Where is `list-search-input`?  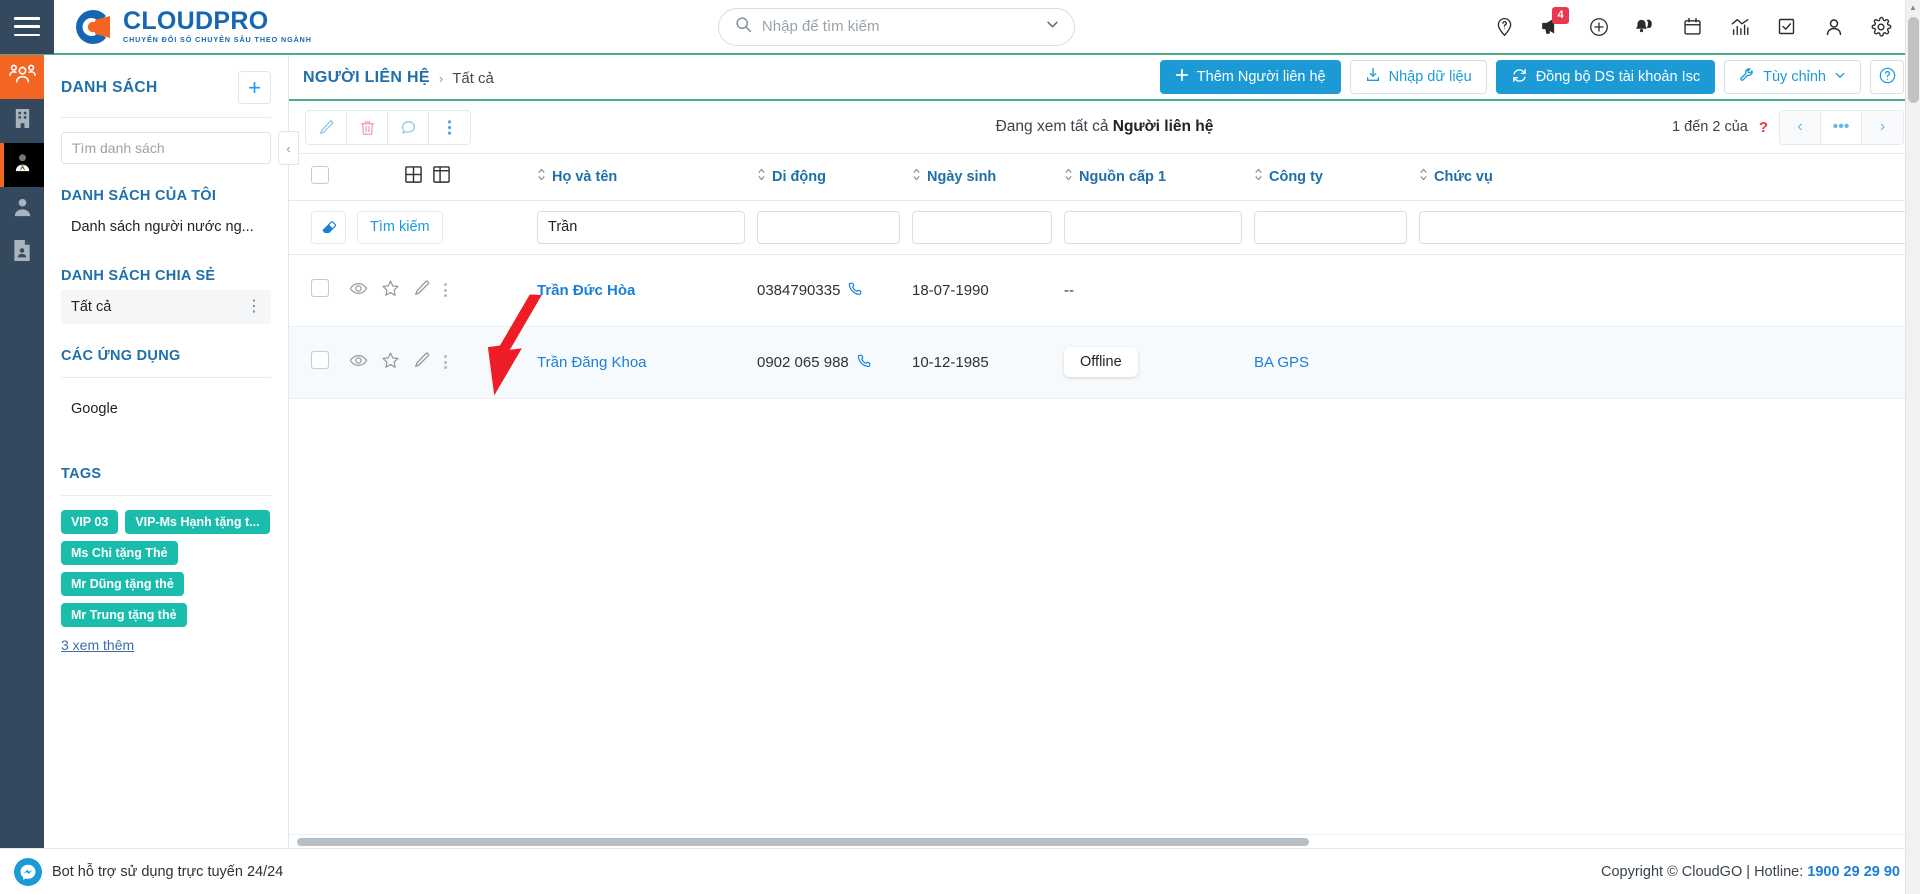
list-search-input is located at coordinates (166, 148).